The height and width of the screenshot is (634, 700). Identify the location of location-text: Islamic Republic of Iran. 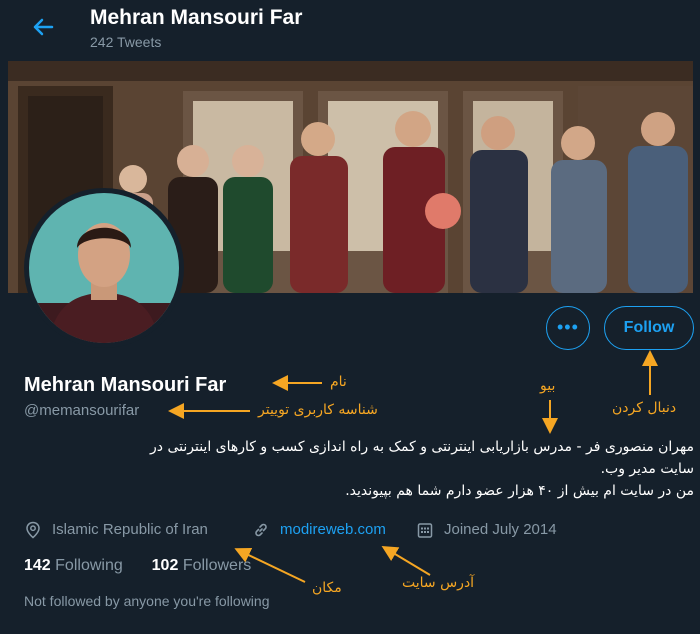
(130, 529).